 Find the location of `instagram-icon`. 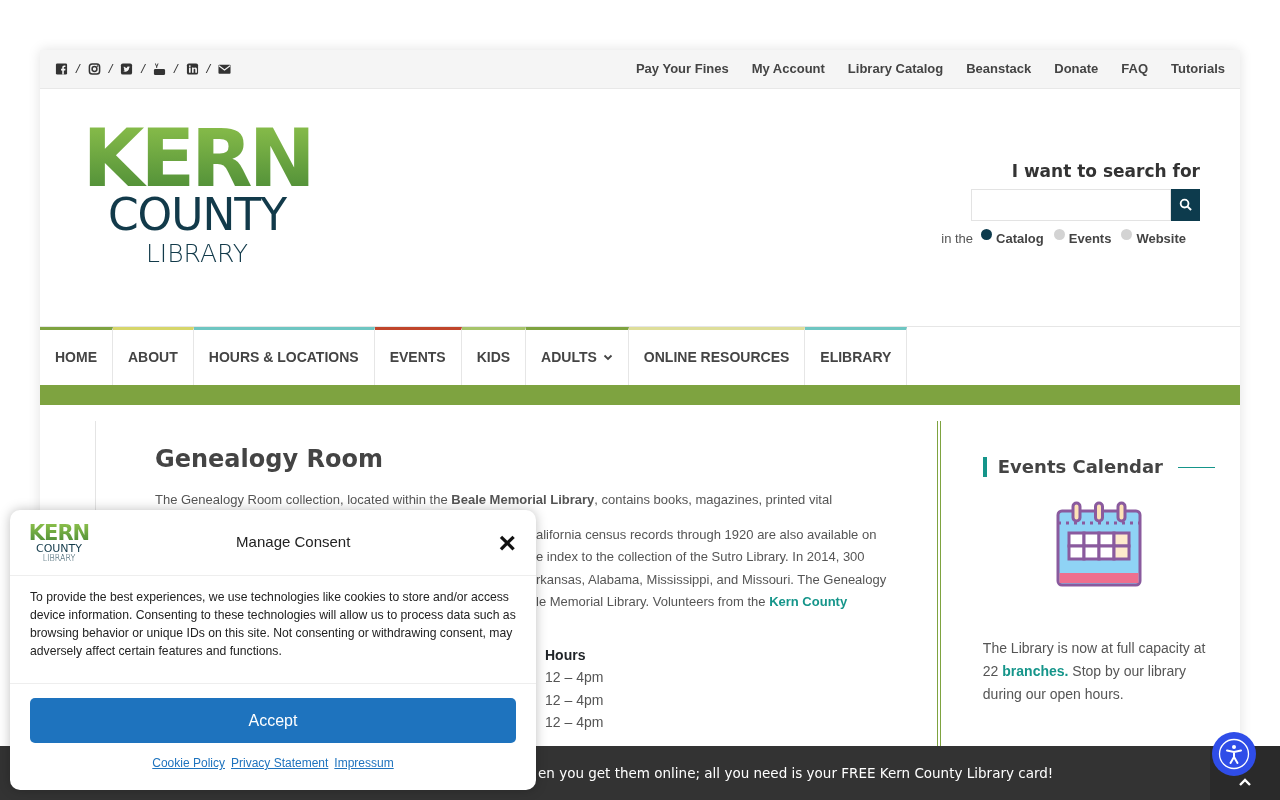

instagram-icon is located at coordinates (94, 69).